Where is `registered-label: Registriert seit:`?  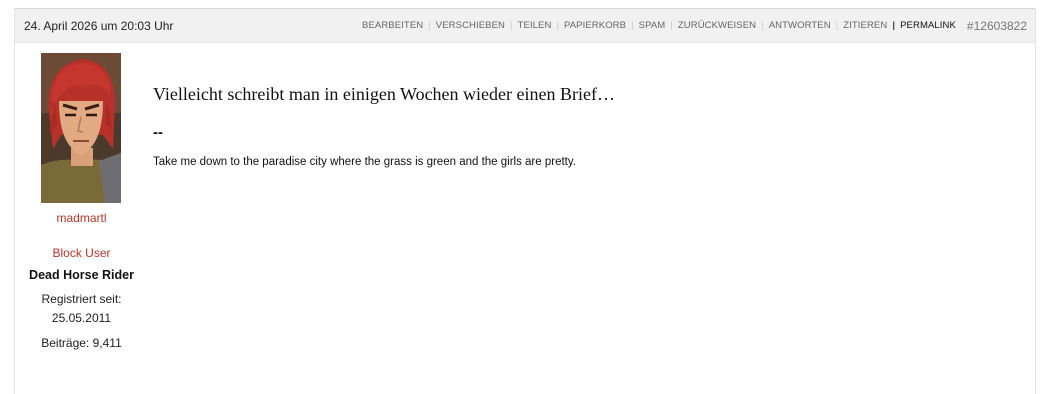
registered-label: Registriert seit: is located at coordinates (81, 299).